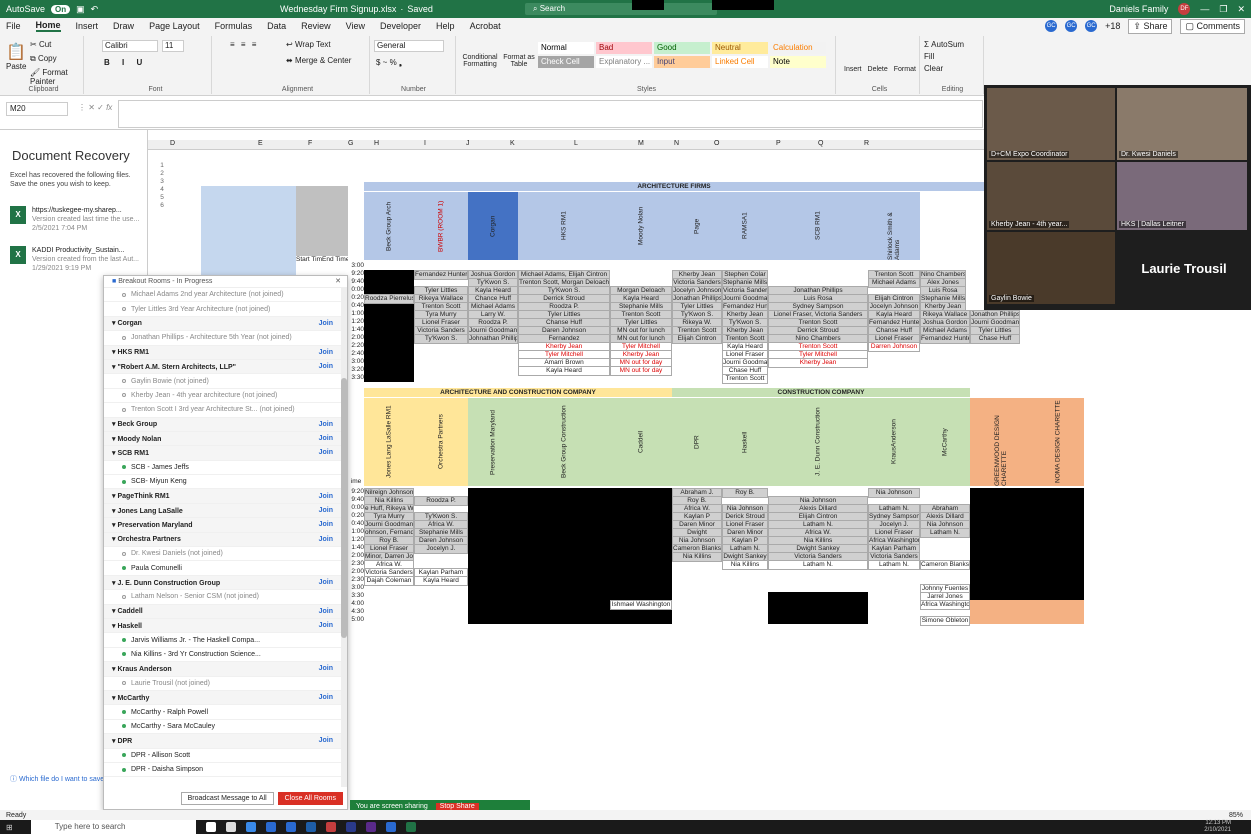 The width and height of the screenshot is (1251, 834). I want to click on autosave-toggle: On, so click(61, 9).